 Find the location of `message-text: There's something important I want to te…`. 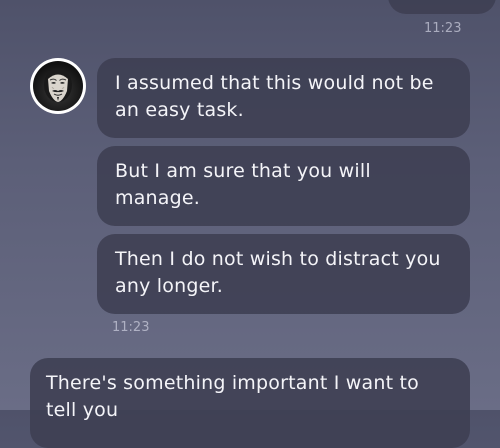

message-text: There's something important I want to te… is located at coordinates (232, 396).